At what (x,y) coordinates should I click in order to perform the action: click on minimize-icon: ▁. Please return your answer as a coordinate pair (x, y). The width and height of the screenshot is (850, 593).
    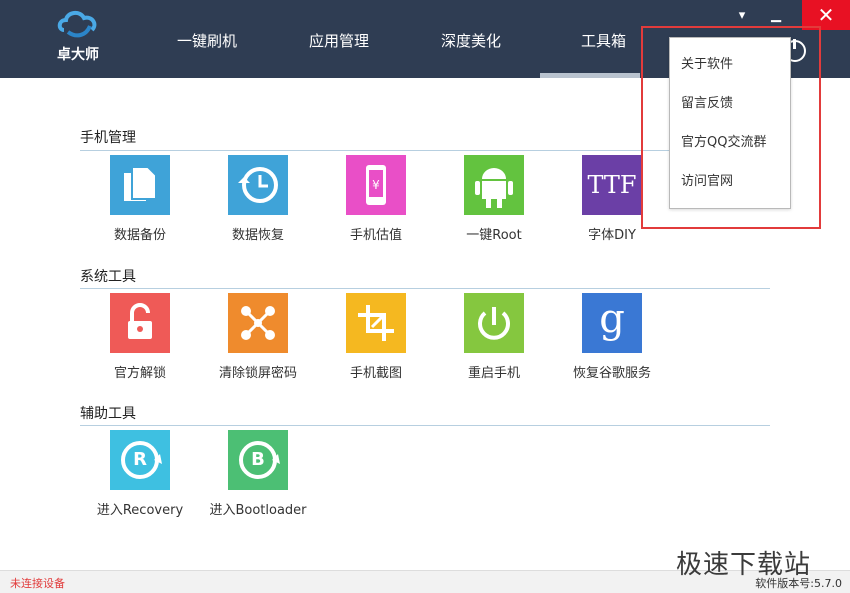
    Looking at the image, I should click on (776, 15).